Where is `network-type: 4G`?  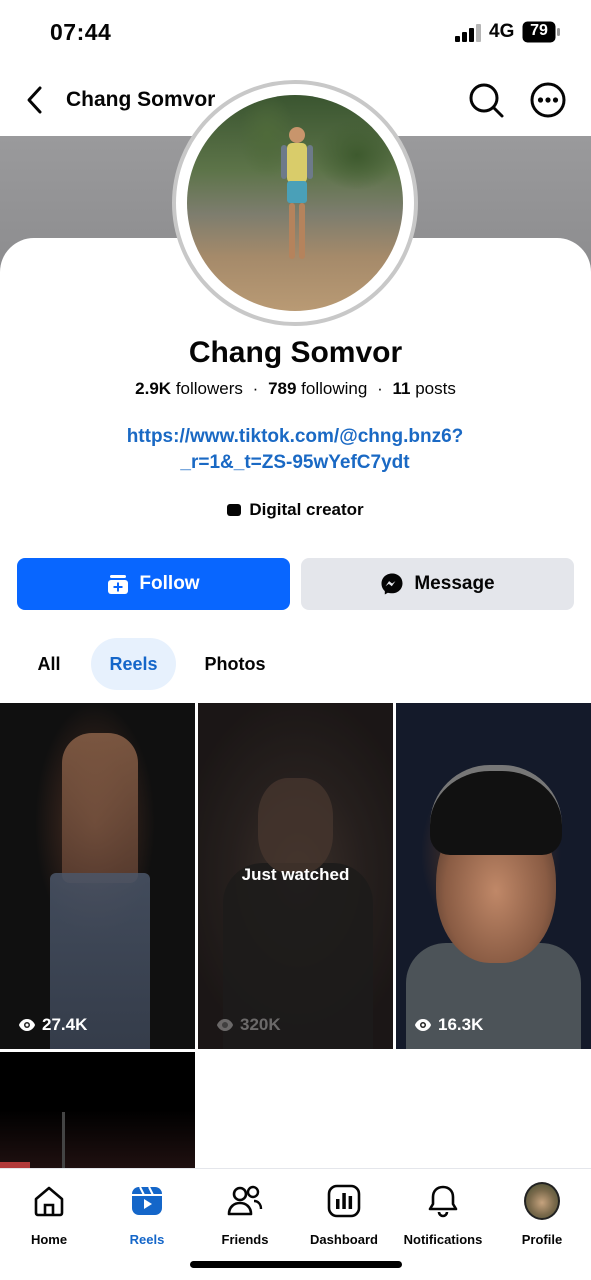
network-type: 4G is located at coordinates (502, 31).